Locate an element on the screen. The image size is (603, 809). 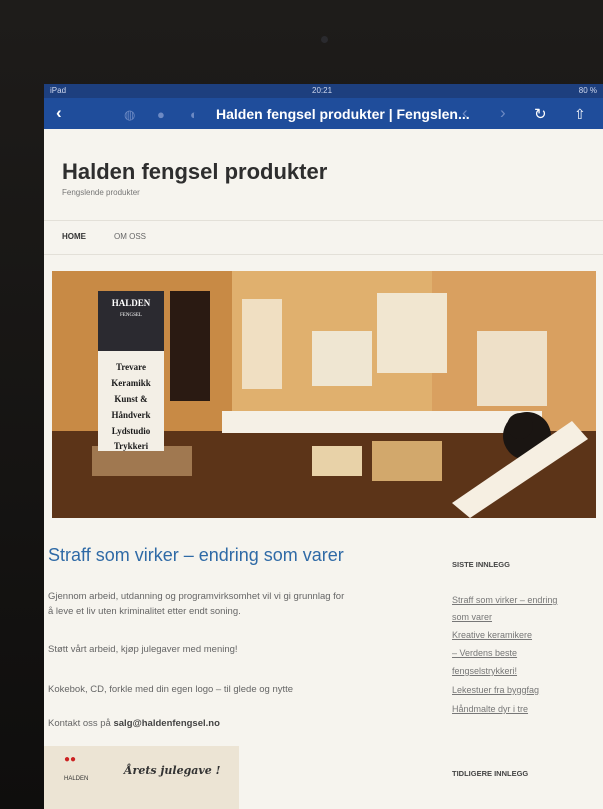
sign-item: Keramikk is located at coordinates (131, 383).